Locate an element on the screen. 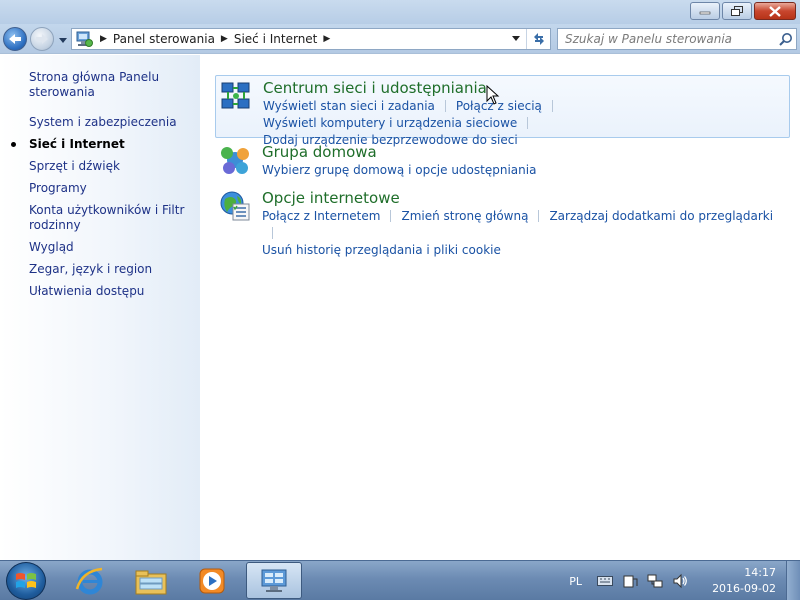 The height and width of the screenshot is (600, 800). clock-time: 14:17 is located at coordinates (760, 572).